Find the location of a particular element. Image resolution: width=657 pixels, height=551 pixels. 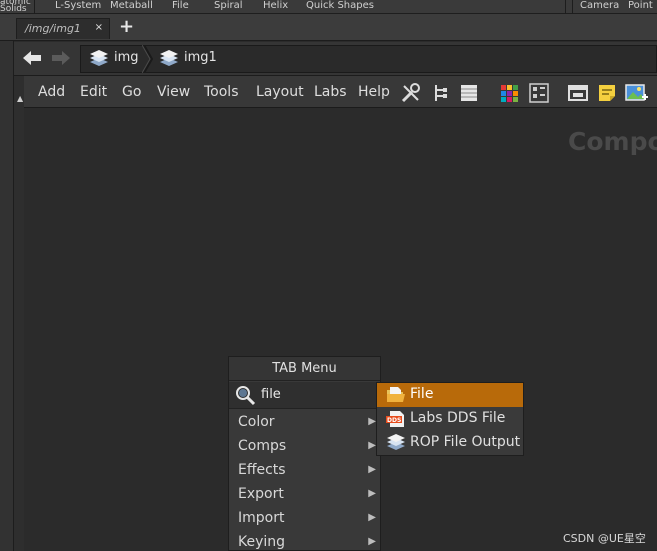

menu-view: View is located at coordinates (173, 92).